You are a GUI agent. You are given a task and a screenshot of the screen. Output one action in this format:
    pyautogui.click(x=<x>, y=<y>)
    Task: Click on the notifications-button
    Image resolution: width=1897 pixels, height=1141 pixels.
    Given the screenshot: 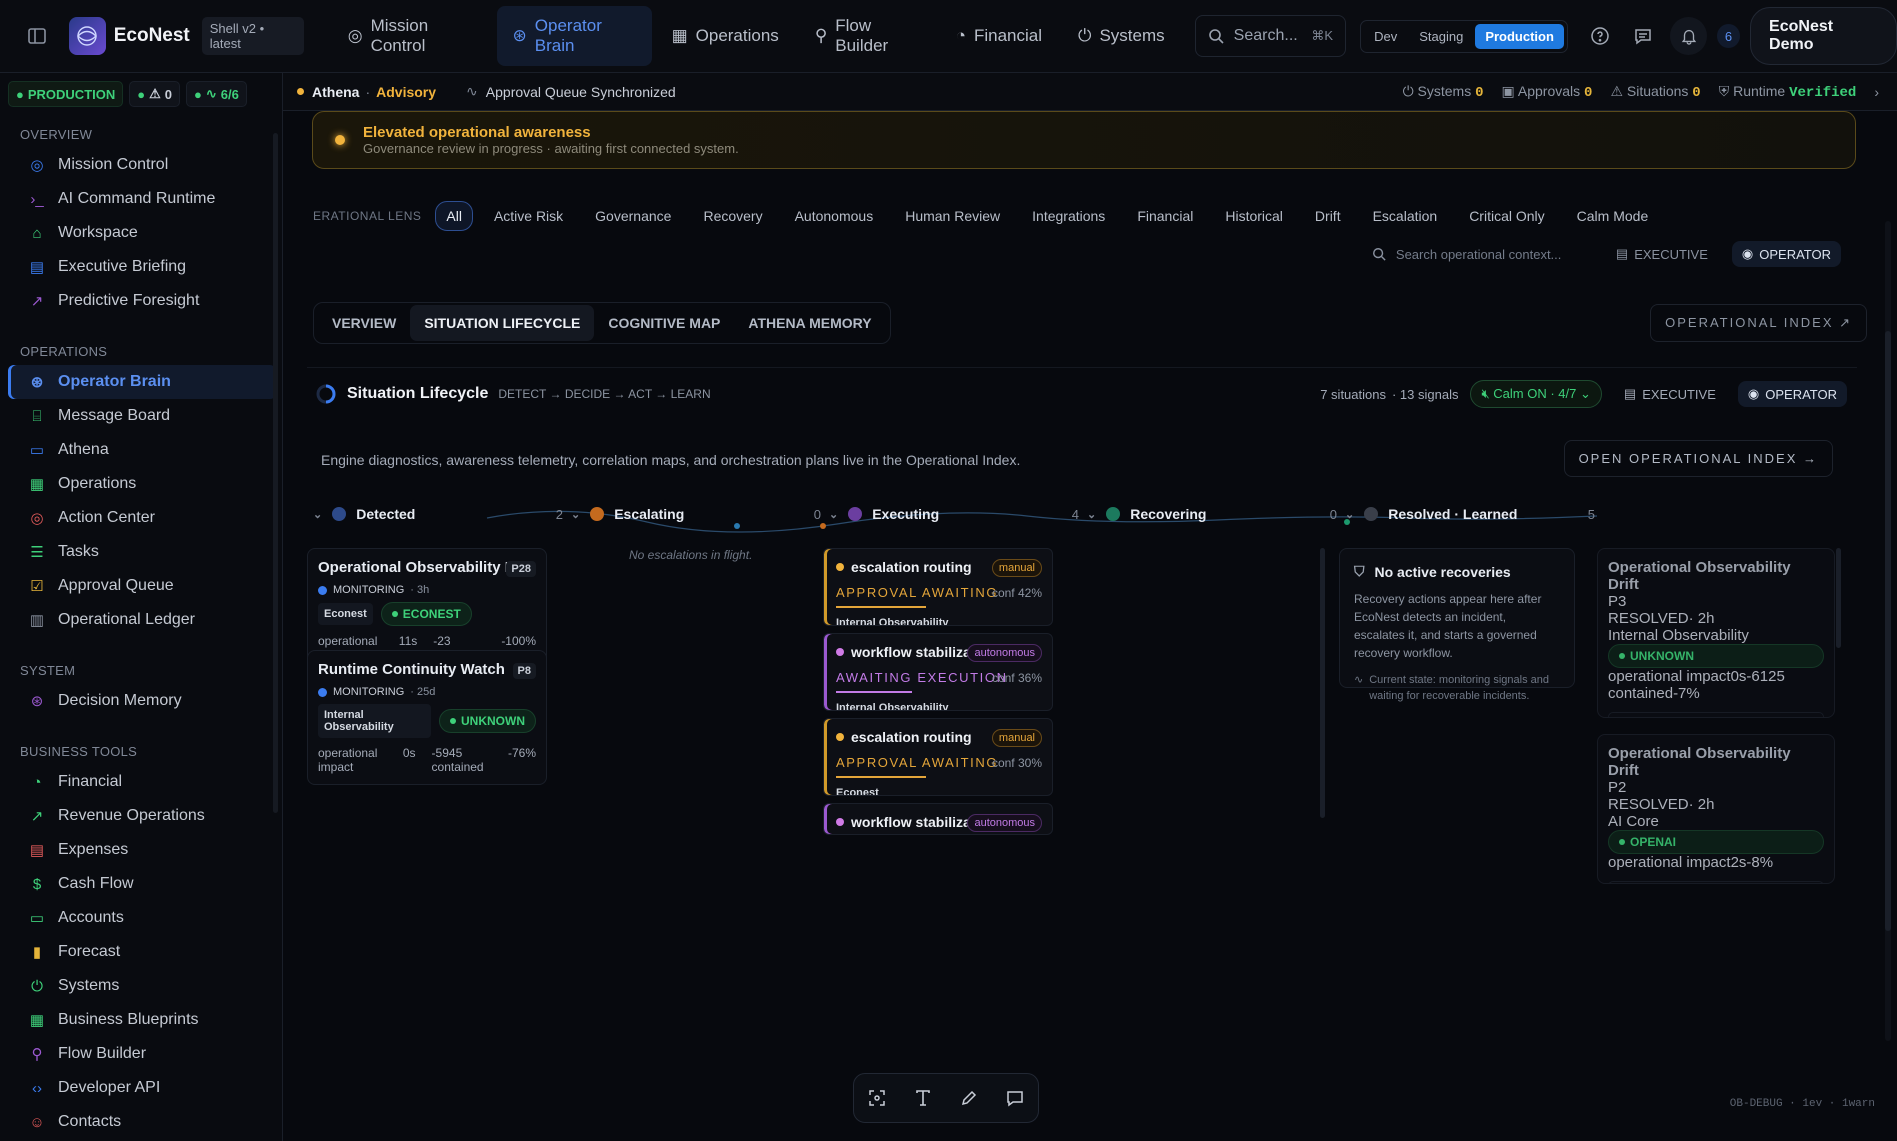 What is the action you would take?
    pyautogui.click(x=1688, y=36)
    